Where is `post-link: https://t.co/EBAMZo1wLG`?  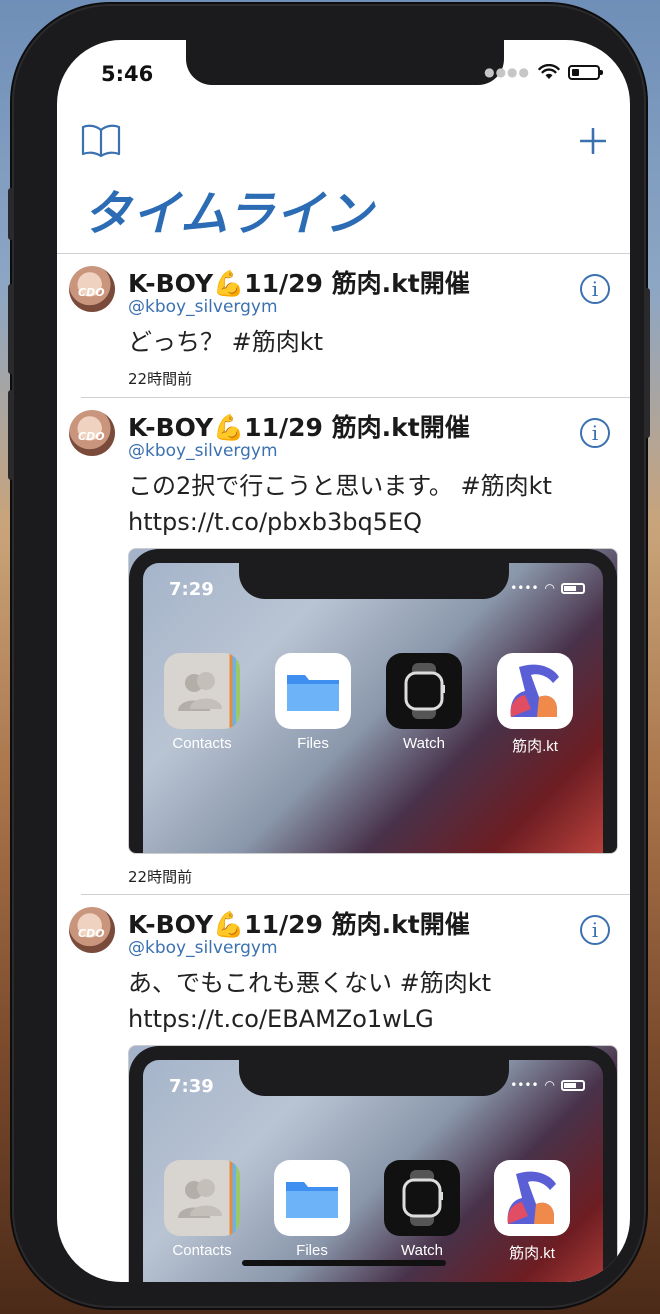
post-link: https://t.co/EBAMZo1wLG is located at coordinates (281, 1019).